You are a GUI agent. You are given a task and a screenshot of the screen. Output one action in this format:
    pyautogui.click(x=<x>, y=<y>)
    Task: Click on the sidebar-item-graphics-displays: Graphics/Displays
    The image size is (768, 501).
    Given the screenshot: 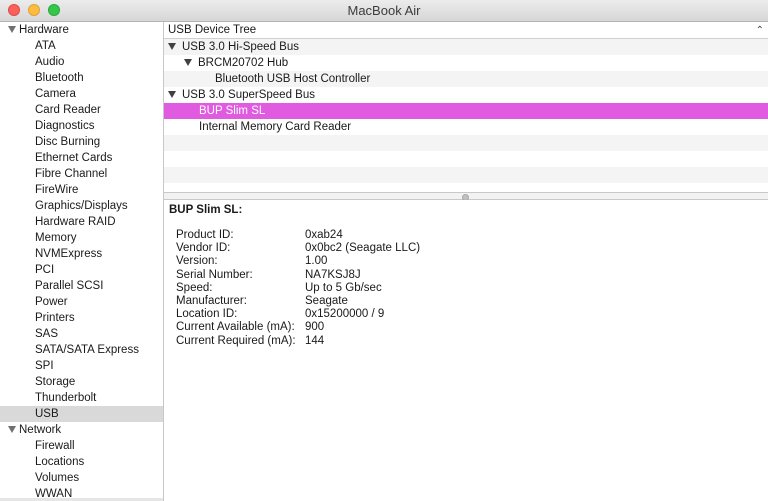 What is the action you would take?
    pyautogui.click(x=81, y=206)
    